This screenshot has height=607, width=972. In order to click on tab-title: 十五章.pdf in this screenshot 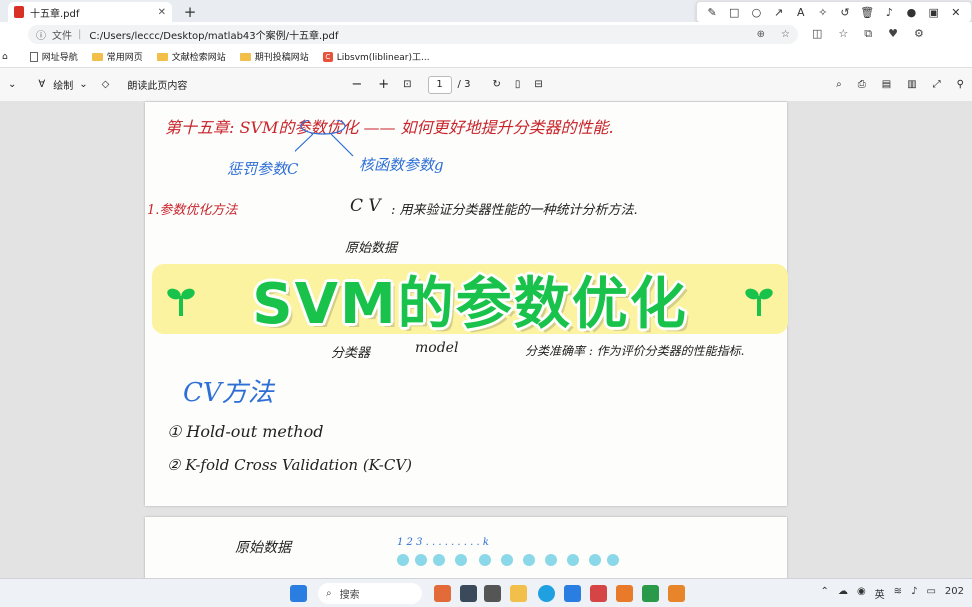, I will do `click(55, 14)`.